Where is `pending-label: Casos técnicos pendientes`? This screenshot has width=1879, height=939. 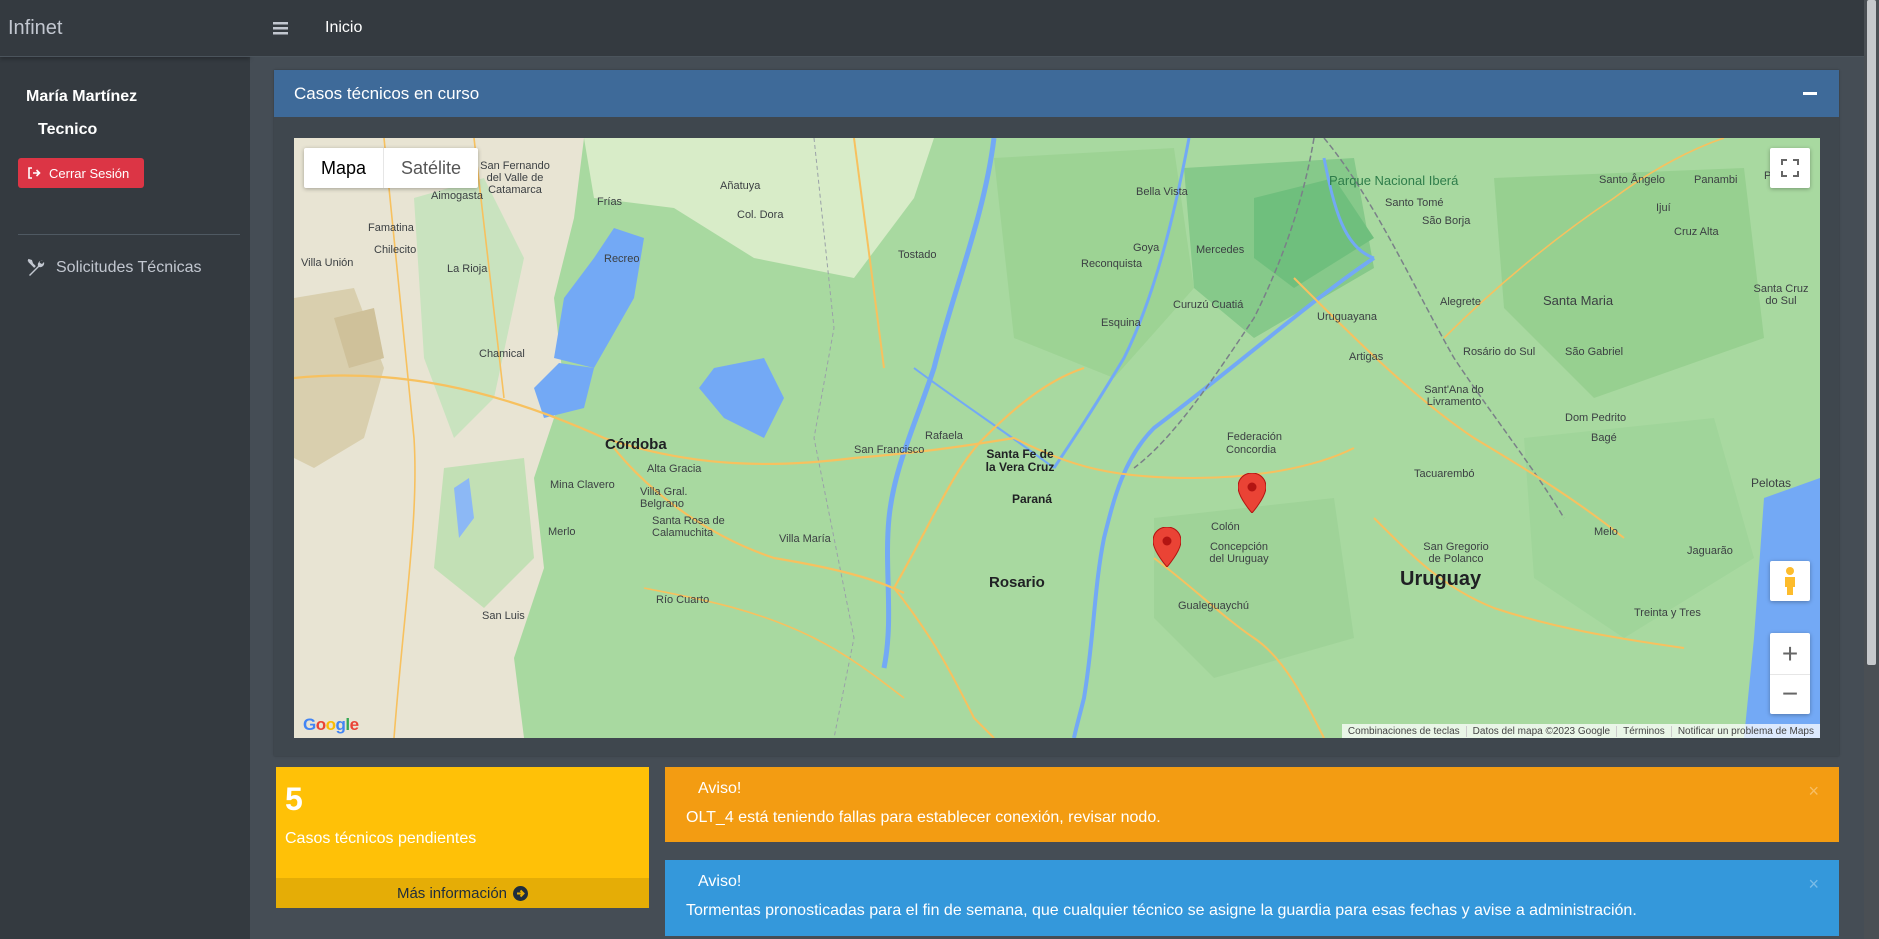
pending-label: Casos técnicos pendientes is located at coordinates (381, 838).